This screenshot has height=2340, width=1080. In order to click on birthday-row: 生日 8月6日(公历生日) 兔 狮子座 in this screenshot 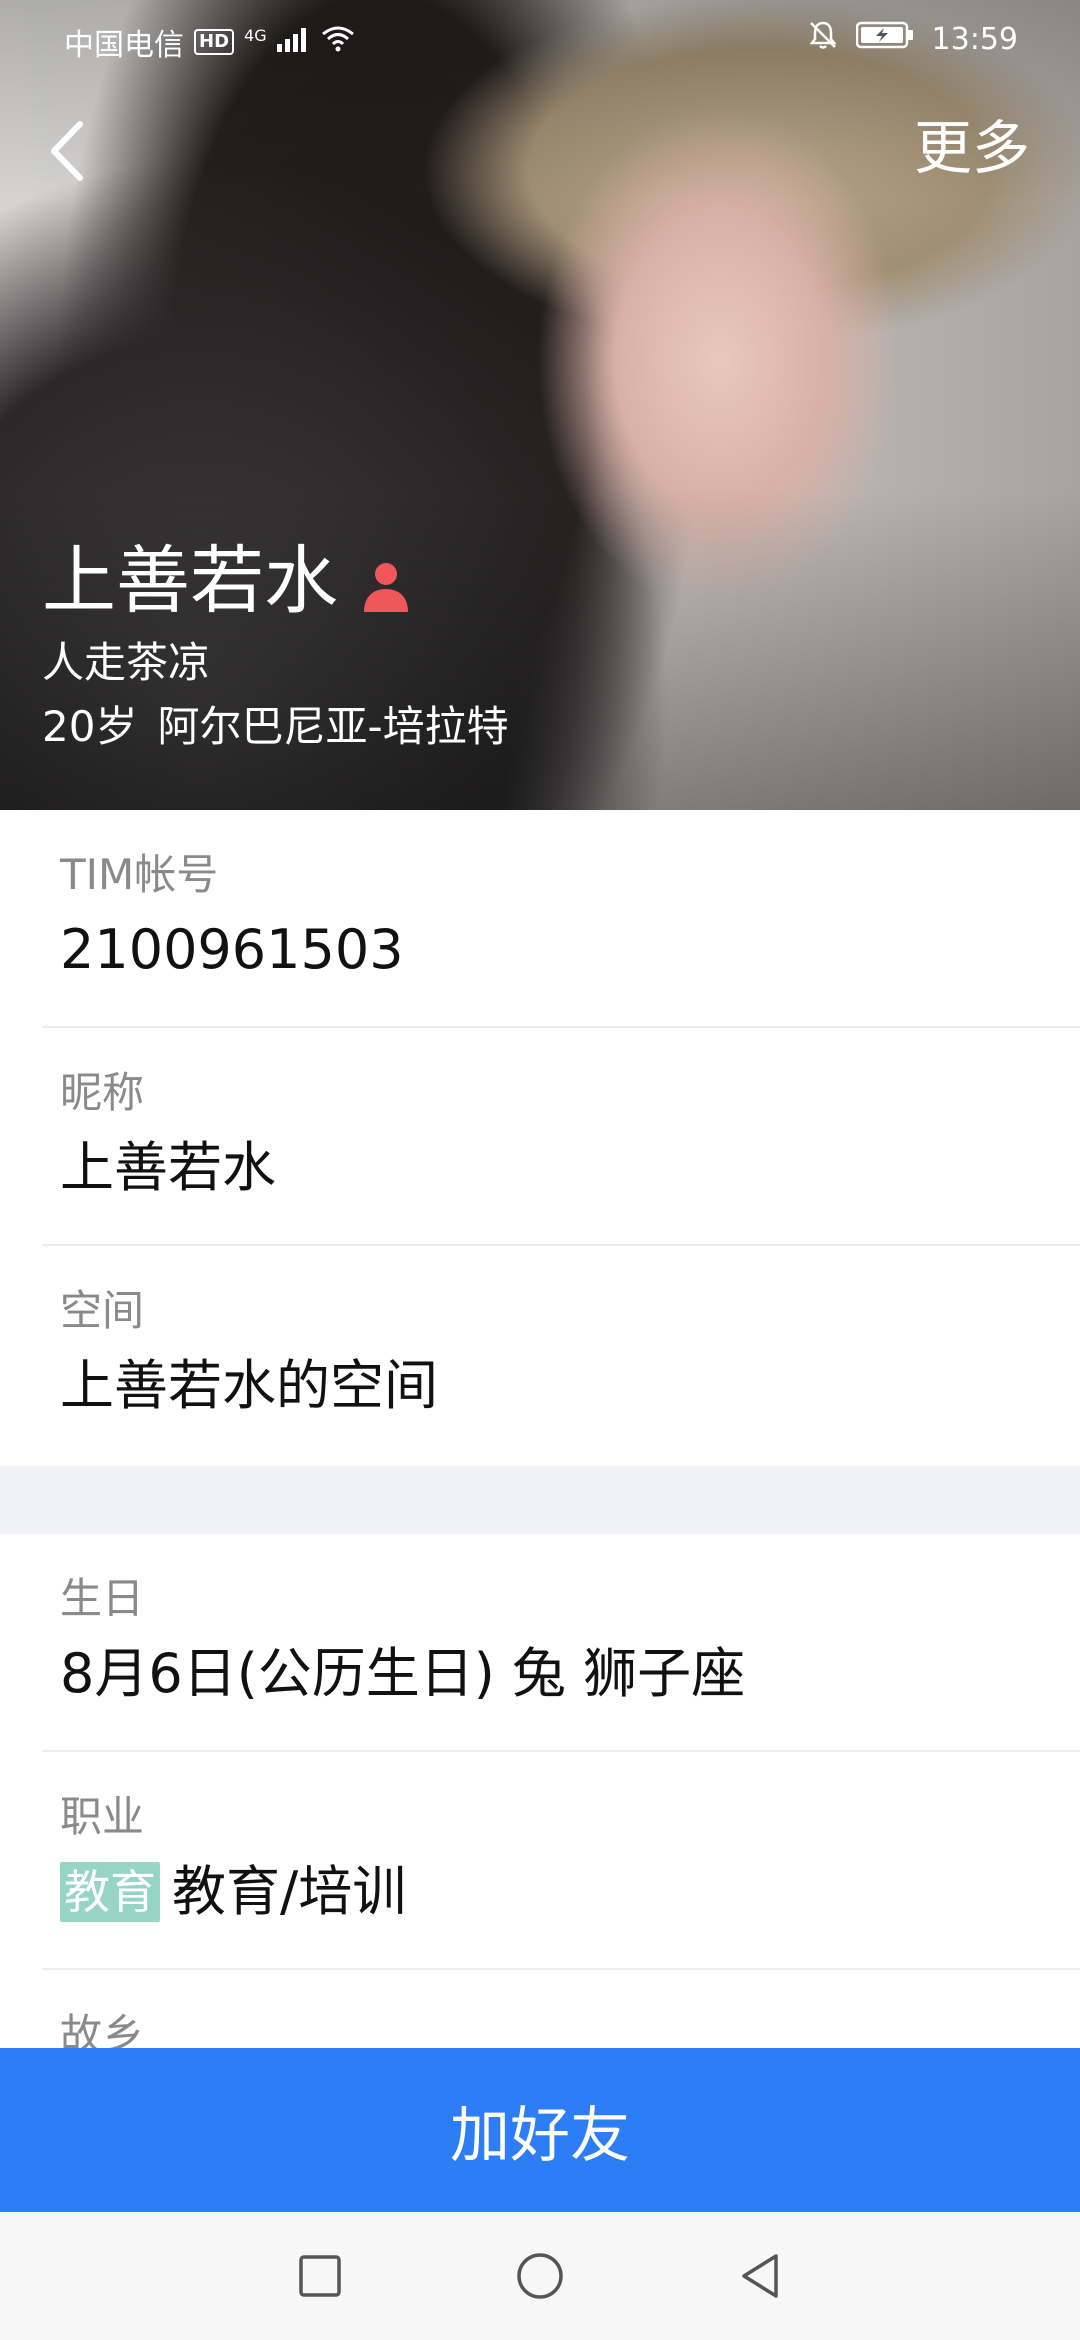, I will do `click(540, 1643)`.